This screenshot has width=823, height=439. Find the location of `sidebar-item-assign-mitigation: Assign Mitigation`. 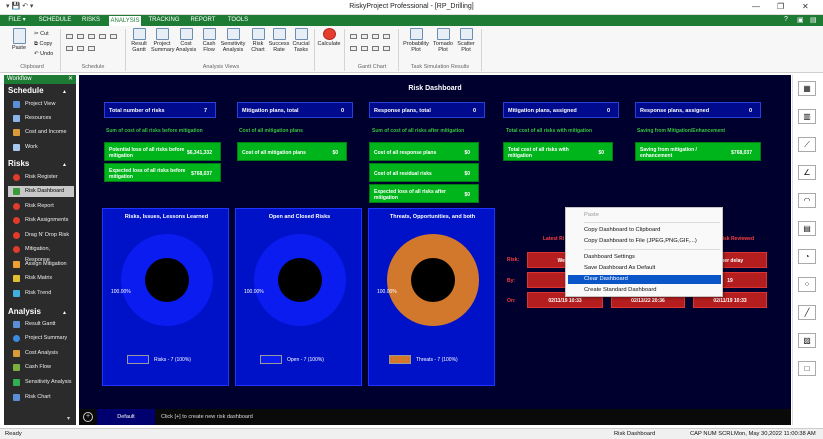

sidebar-item-assign-mitigation: Assign Mitigation is located at coordinates (41, 264).